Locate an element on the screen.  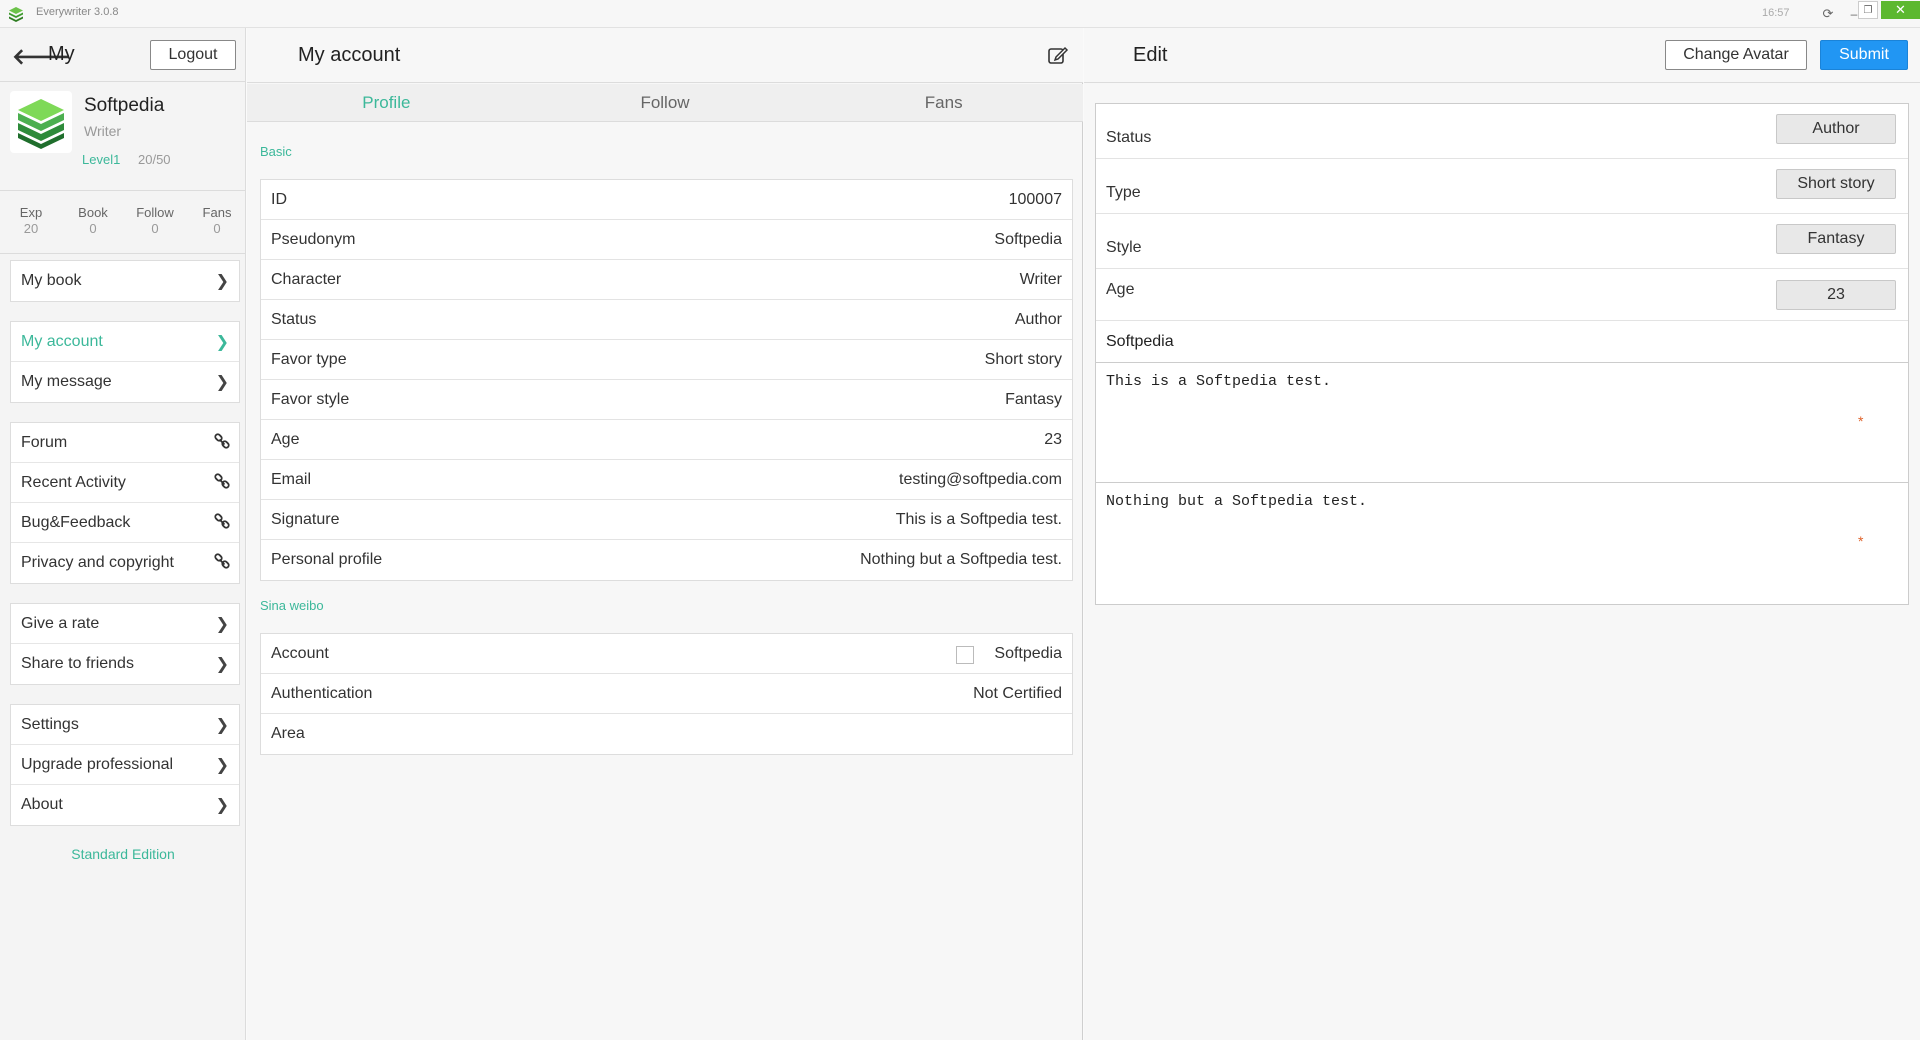
edit-row-status: Status Author is located at coordinates (1502, 131).